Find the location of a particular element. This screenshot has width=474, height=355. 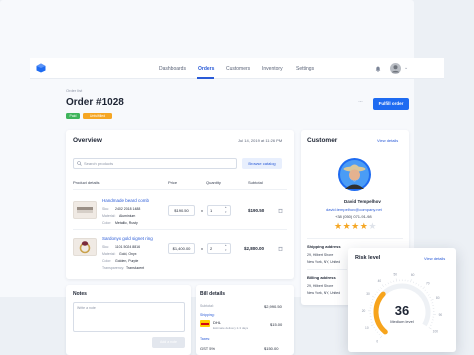

risk-label: Medium level is located at coordinates (402, 321).